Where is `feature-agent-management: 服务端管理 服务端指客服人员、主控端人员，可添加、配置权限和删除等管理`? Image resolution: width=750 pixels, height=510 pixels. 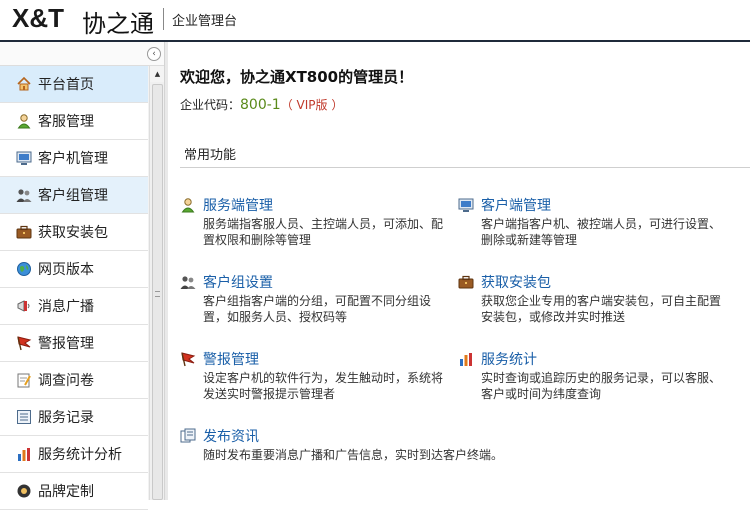
feature-agent-management: 服务端管理 服务端指客服人员、主控端人员，可添加、配置权限和删除等管理 is located at coordinates (315, 222).